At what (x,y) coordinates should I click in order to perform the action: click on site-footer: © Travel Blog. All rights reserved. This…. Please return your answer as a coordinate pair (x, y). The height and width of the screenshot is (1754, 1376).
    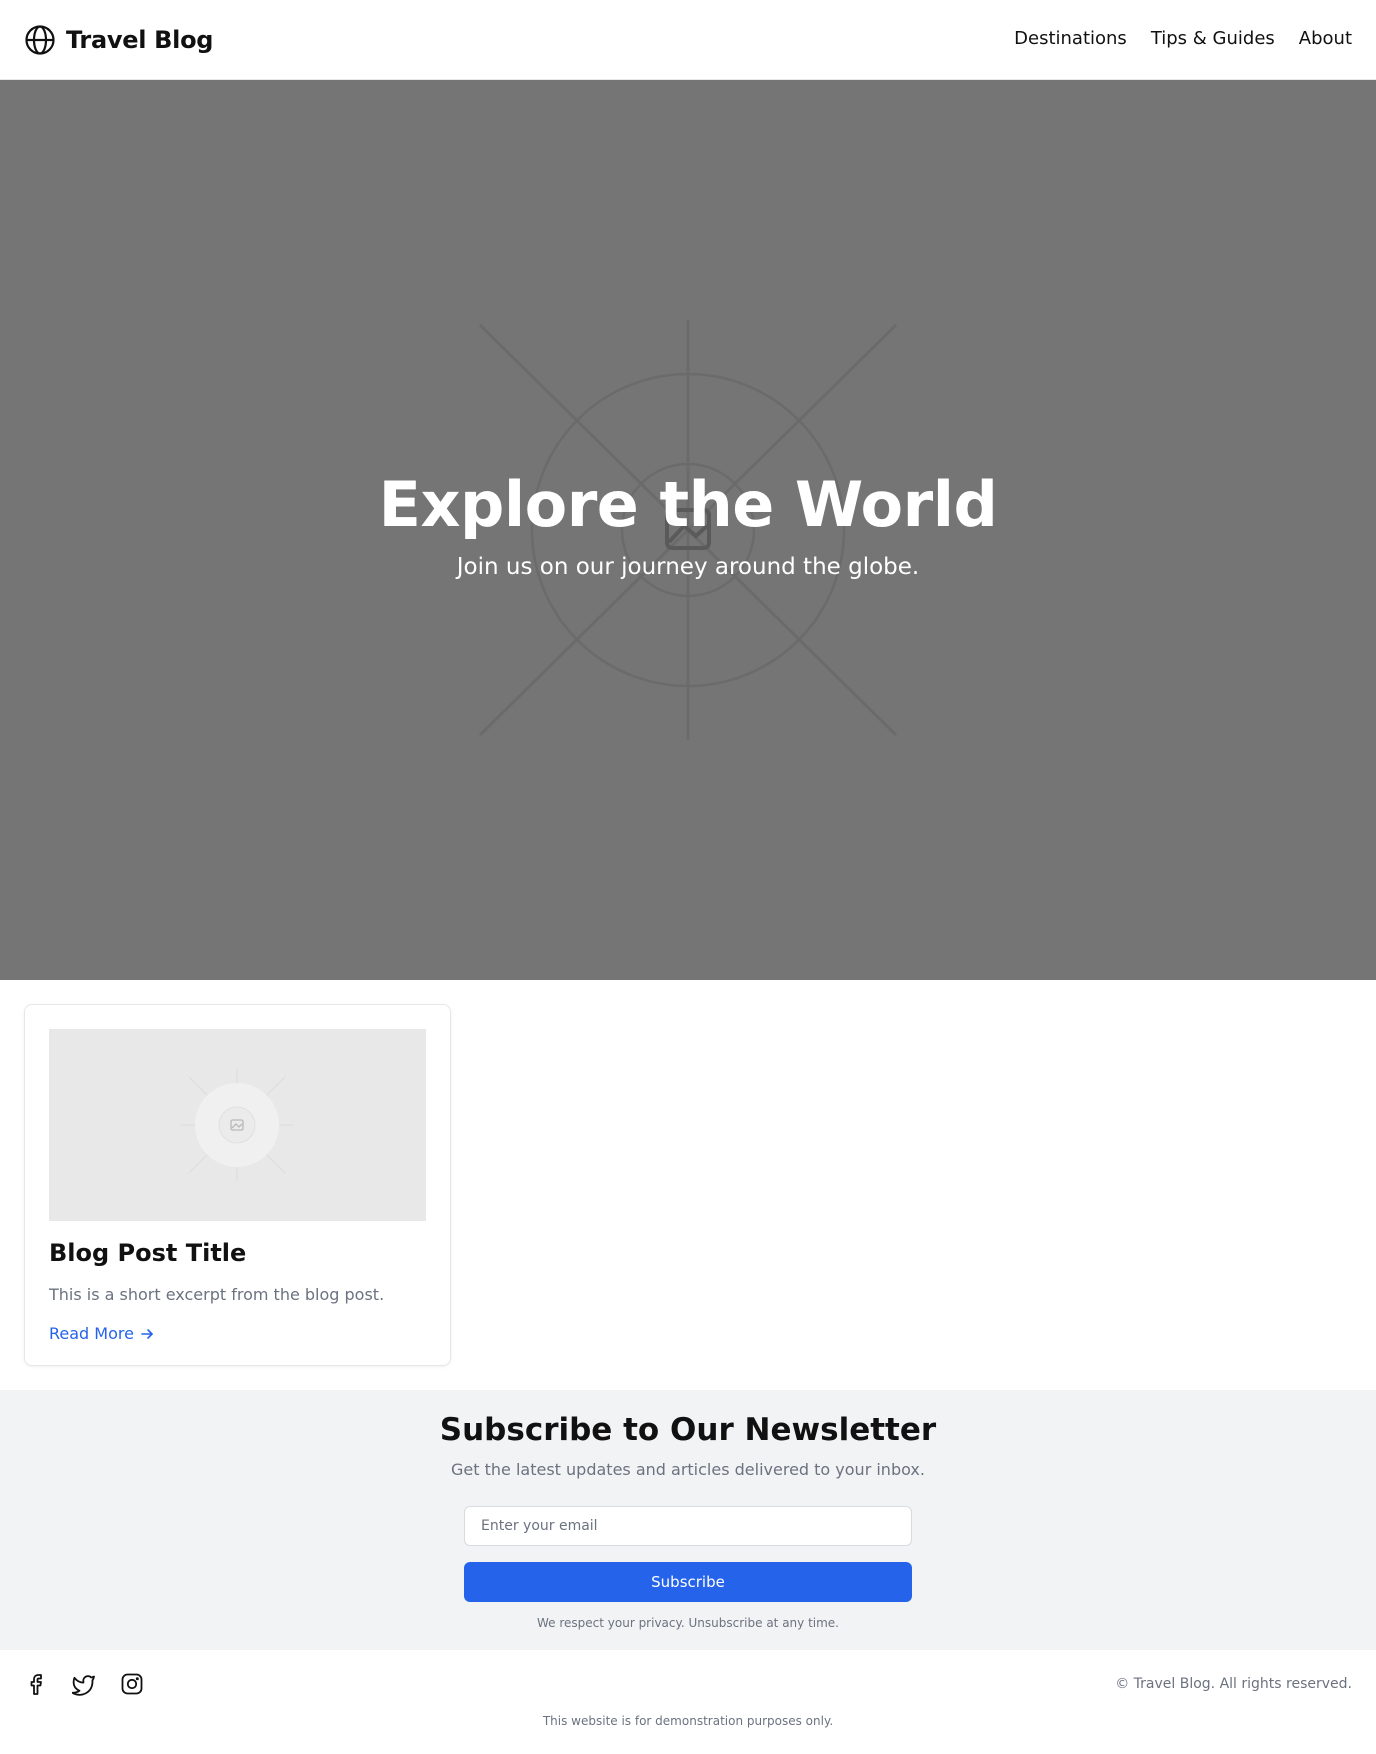
    Looking at the image, I should click on (688, 1702).